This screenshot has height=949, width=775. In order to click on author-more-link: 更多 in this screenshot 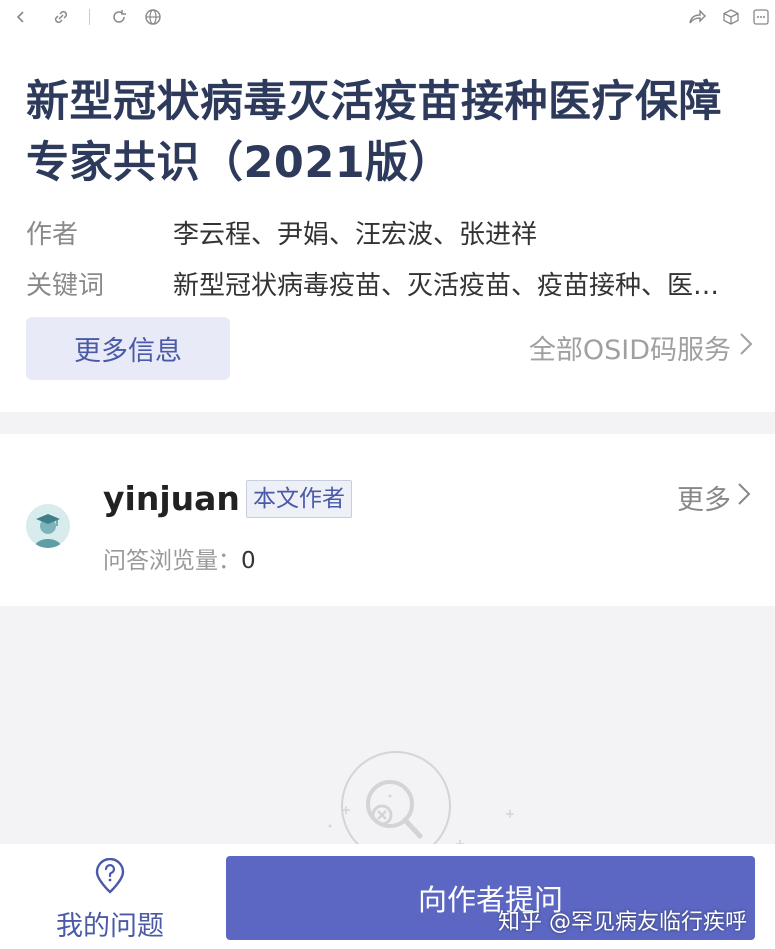, I will do `click(714, 497)`.